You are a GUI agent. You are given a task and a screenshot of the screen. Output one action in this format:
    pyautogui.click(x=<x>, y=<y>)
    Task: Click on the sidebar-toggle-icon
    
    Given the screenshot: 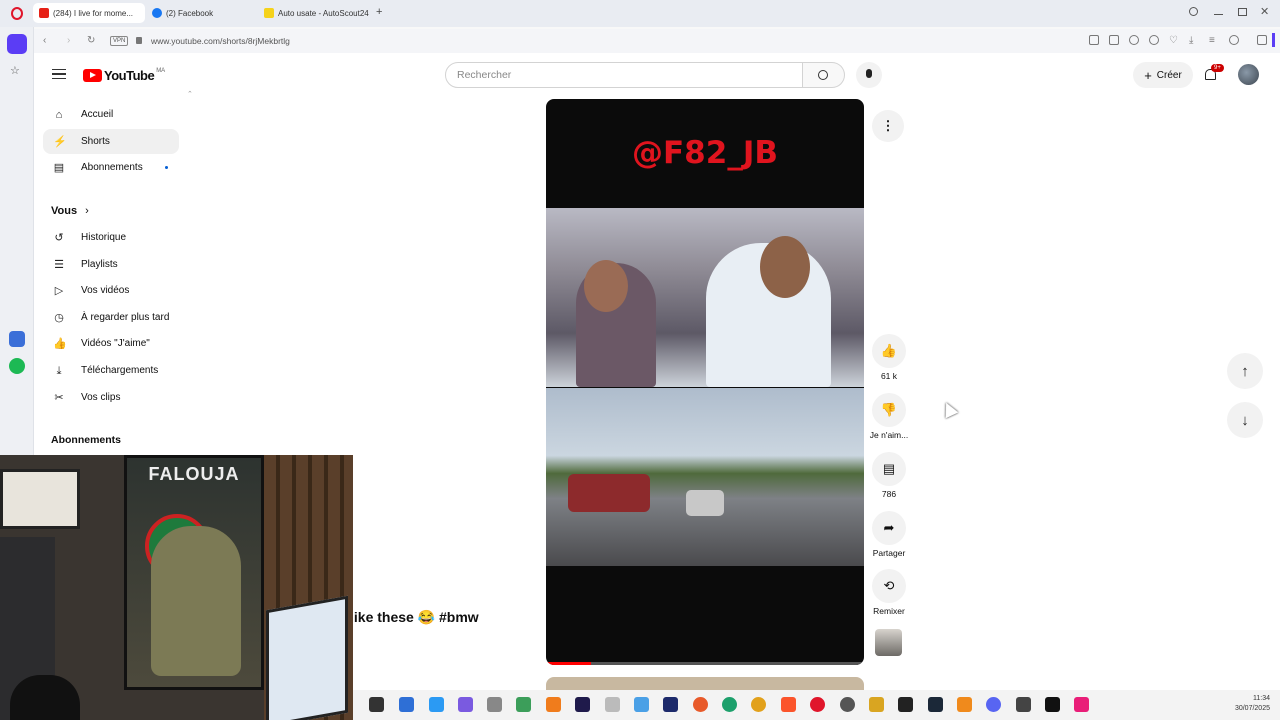 What is the action you would take?
    pyautogui.click(x=1273, y=40)
    